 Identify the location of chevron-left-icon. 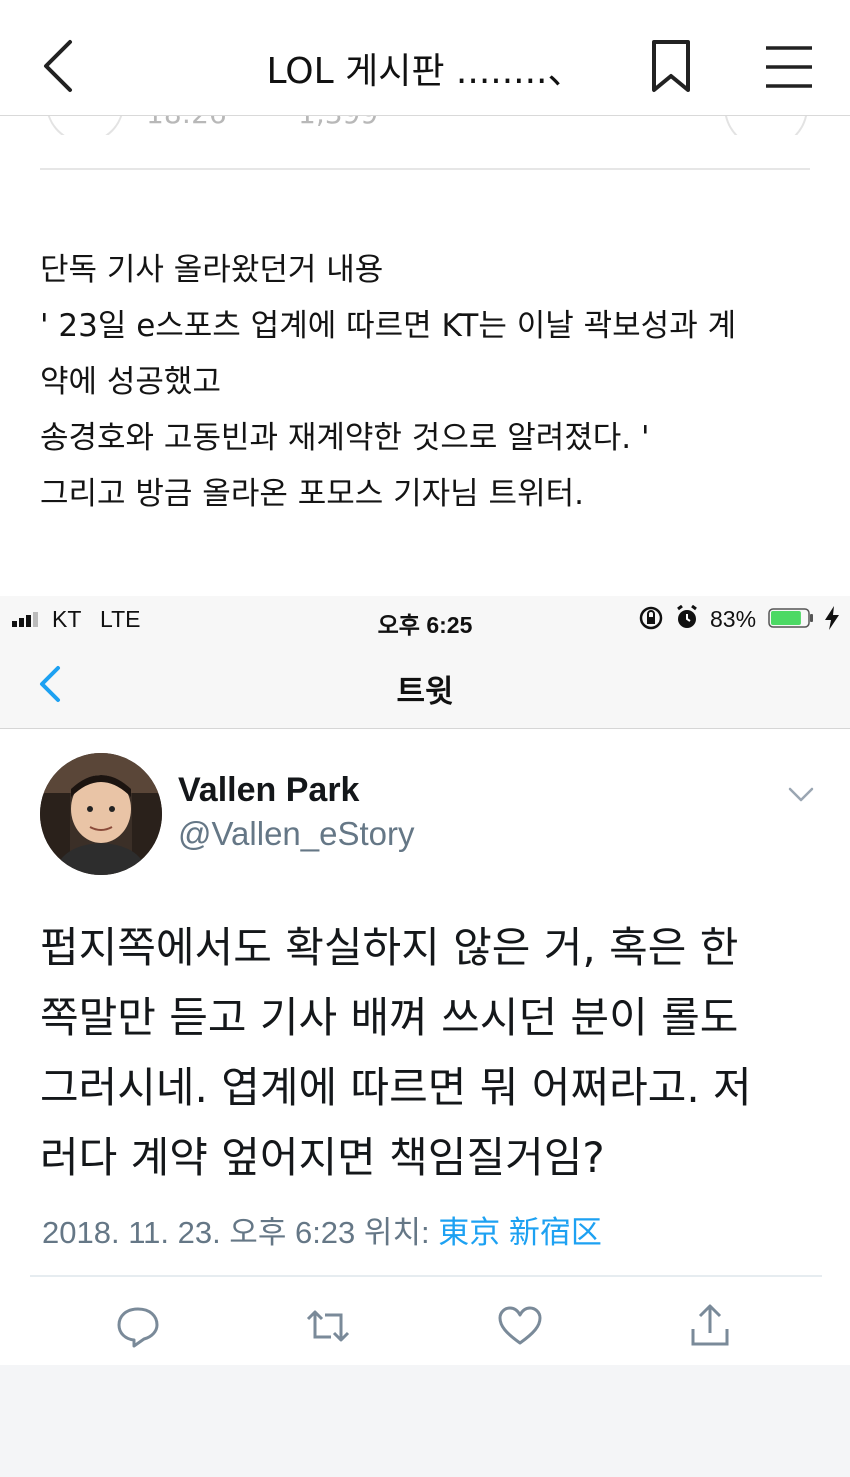
(58, 66).